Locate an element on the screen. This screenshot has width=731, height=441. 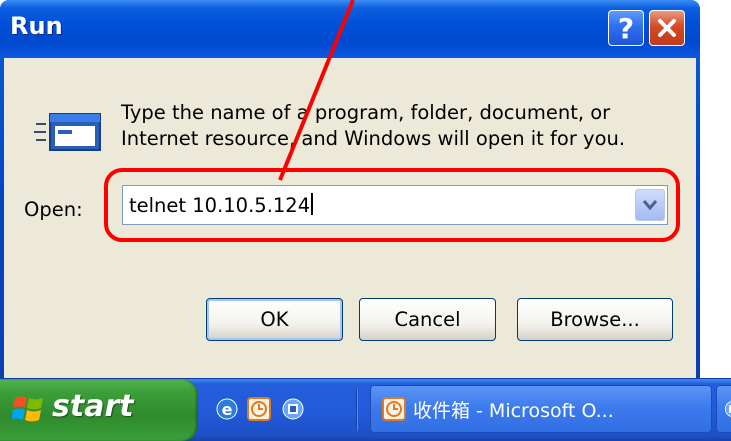
cancel-button: Cancel is located at coordinates (427, 319).